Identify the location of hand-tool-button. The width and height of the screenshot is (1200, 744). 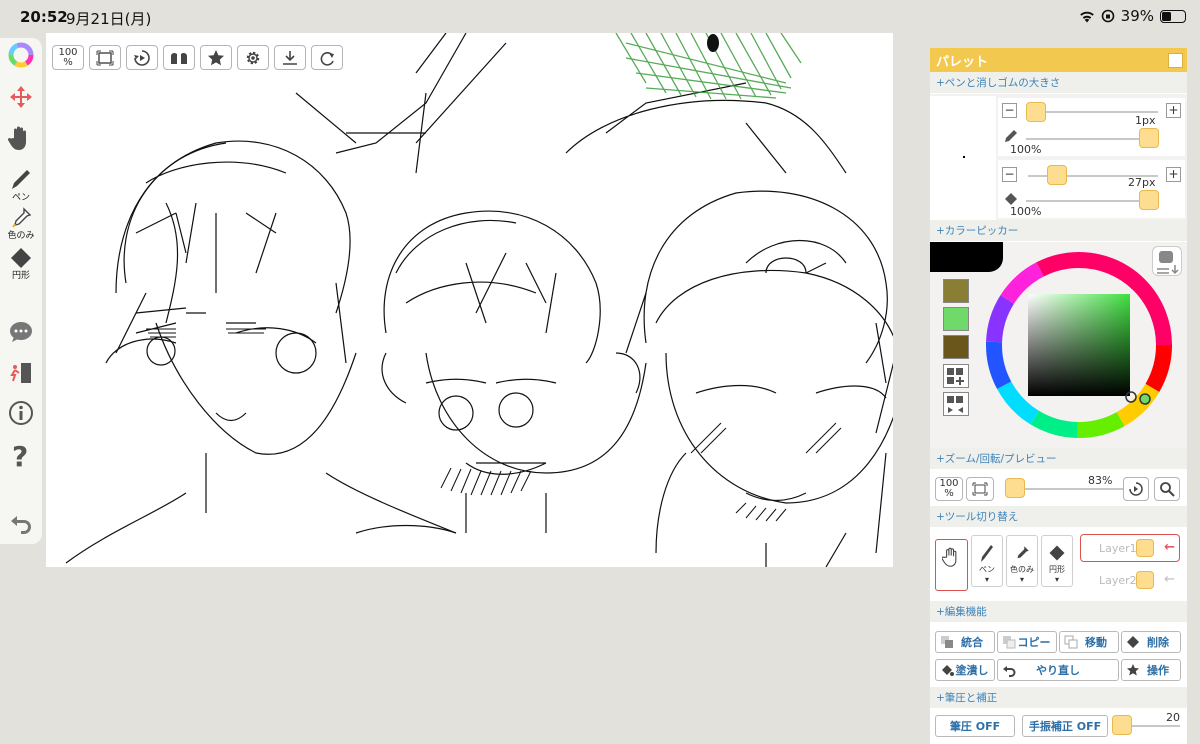
(21, 138).